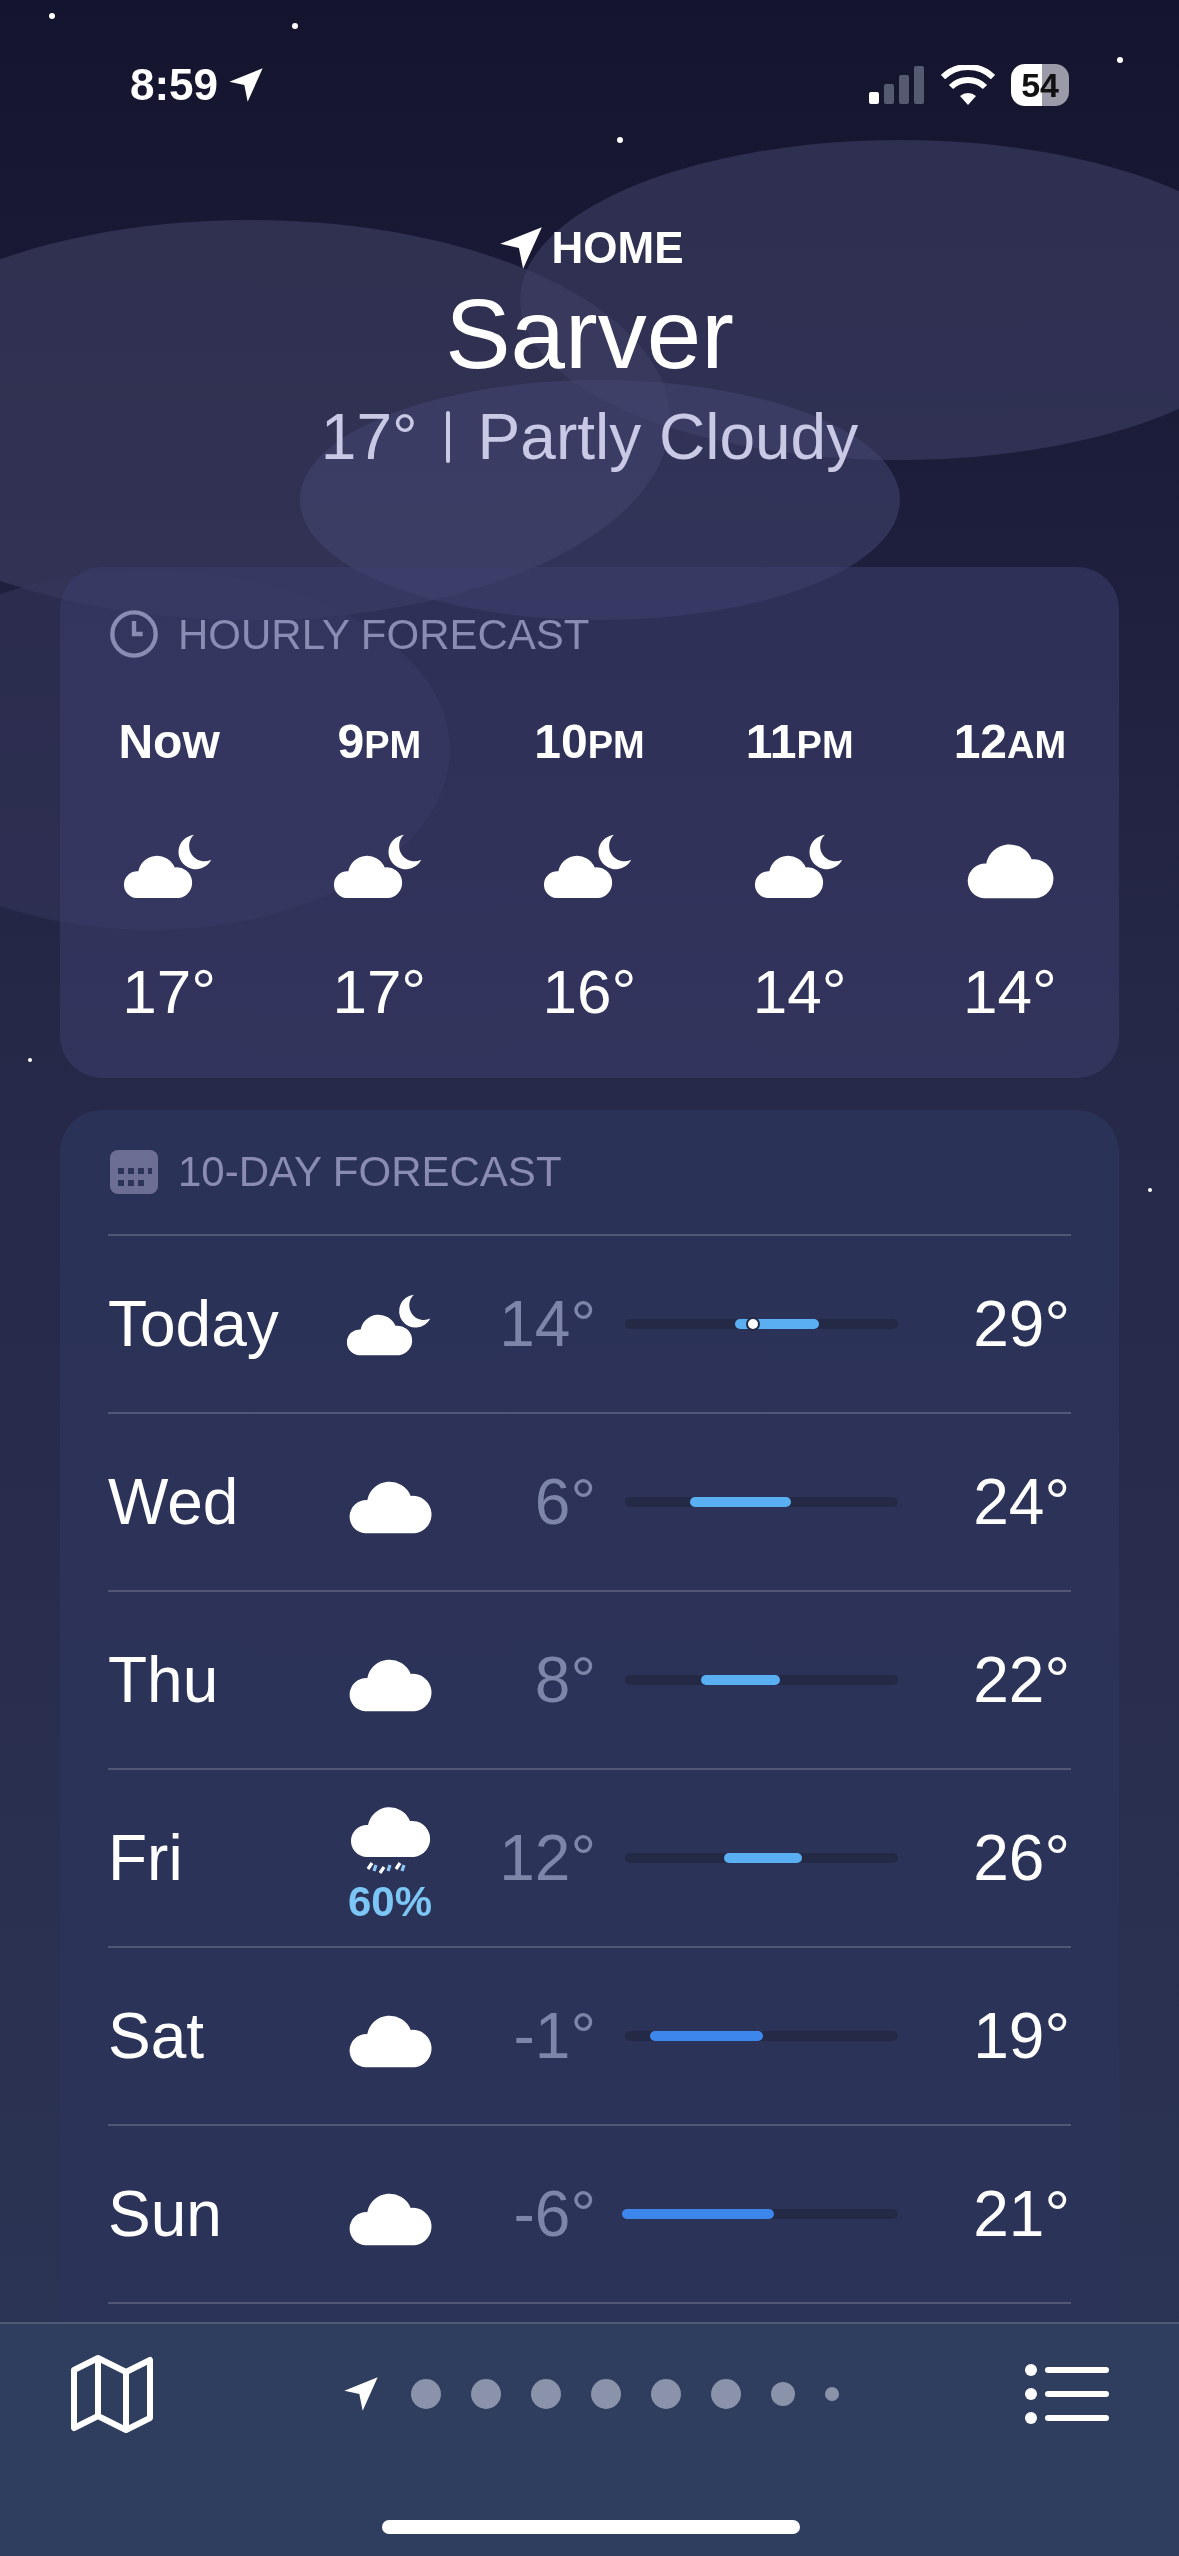 This screenshot has width=1179, height=2556. I want to click on hour-label: Now, so click(169, 741).